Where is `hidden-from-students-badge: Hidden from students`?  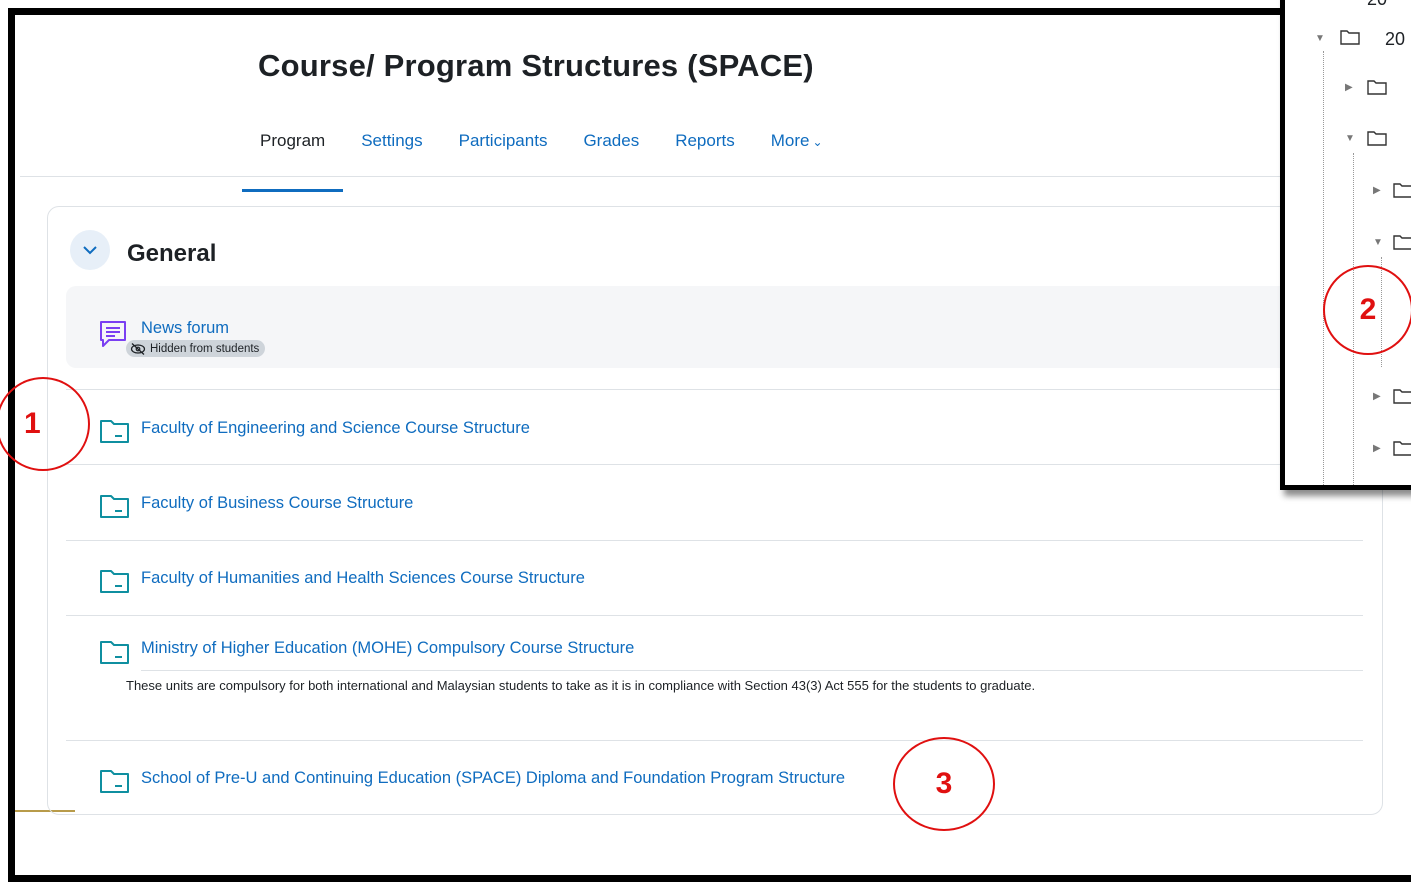
hidden-from-students-badge: Hidden from students is located at coordinates (196, 348).